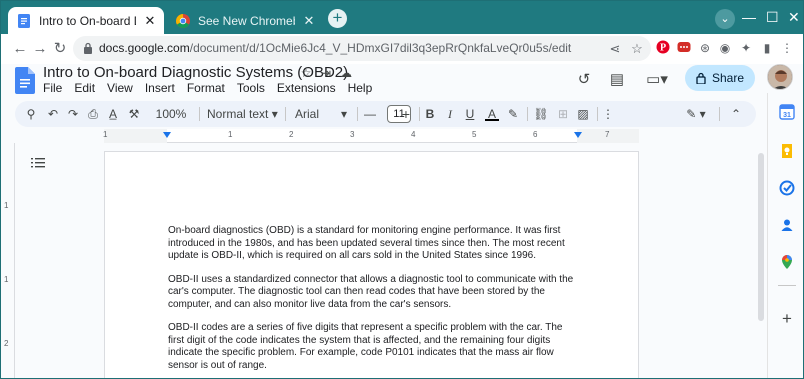  Describe the element at coordinates (306, 73) in the screenshot. I see `star-icon: ☆` at that location.